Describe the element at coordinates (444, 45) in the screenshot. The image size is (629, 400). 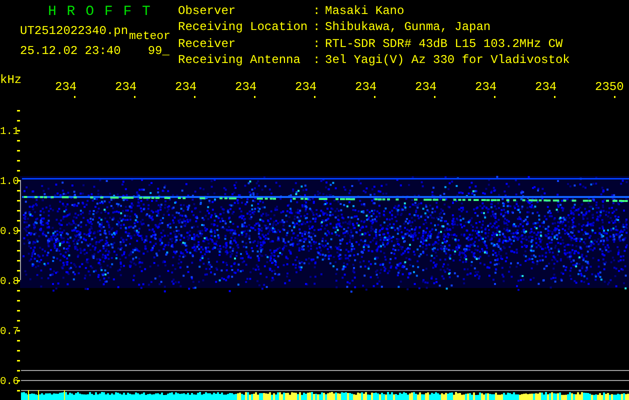
I see `info-value: RTL-SDR SDR# 43dB L15 103.2MHz CW` at that location.